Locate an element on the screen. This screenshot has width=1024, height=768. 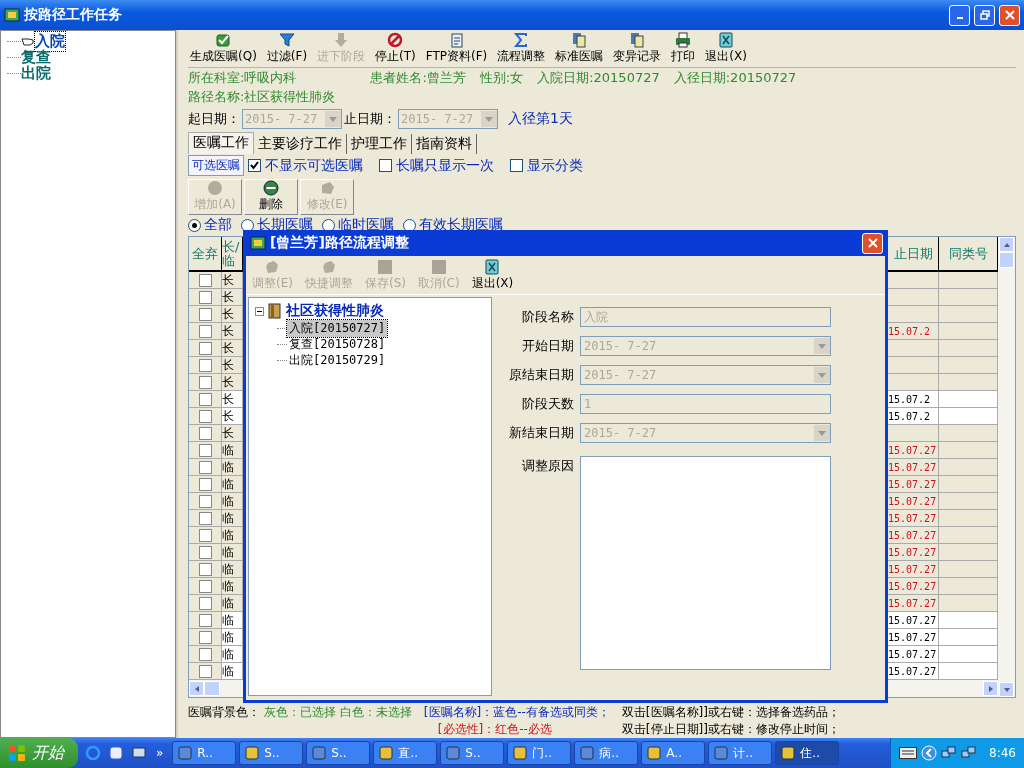
checkbox-label: 不显示可选医嘱 is located at coordinates (314, 165).